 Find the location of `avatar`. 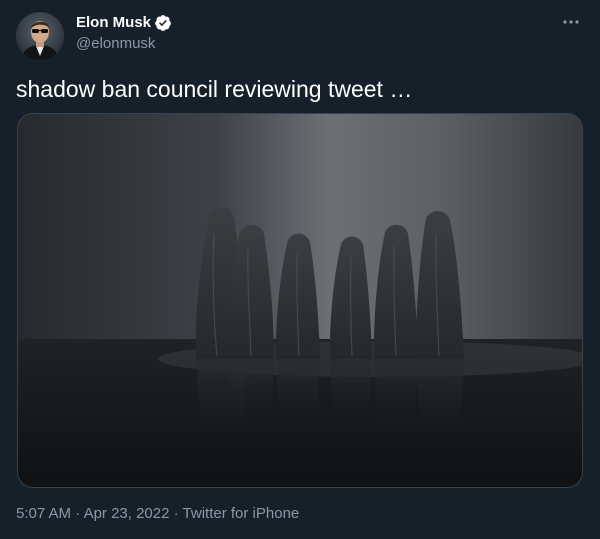

avatar is located at coordinates (40, 36).